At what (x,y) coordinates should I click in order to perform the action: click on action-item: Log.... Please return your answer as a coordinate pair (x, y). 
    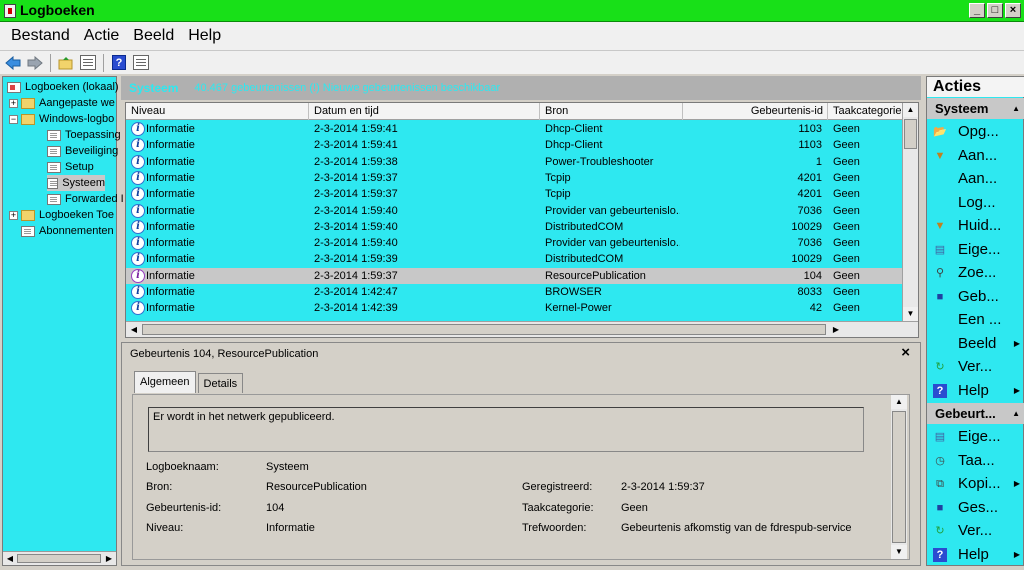
    Looking at the image, I should click on (975, 203).